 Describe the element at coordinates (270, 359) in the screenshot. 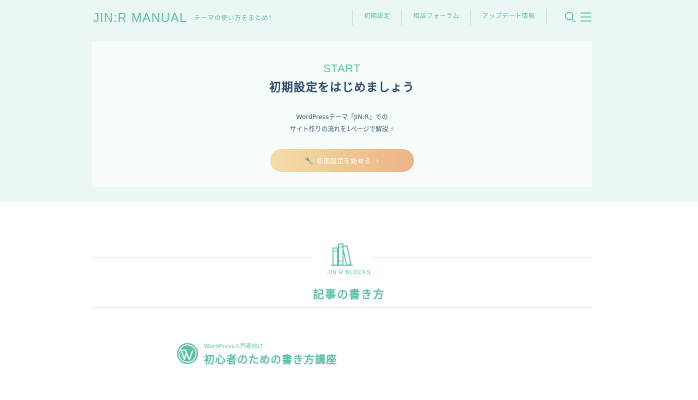

I see `course-title-link: 初心者のための書き方講座` at that location.